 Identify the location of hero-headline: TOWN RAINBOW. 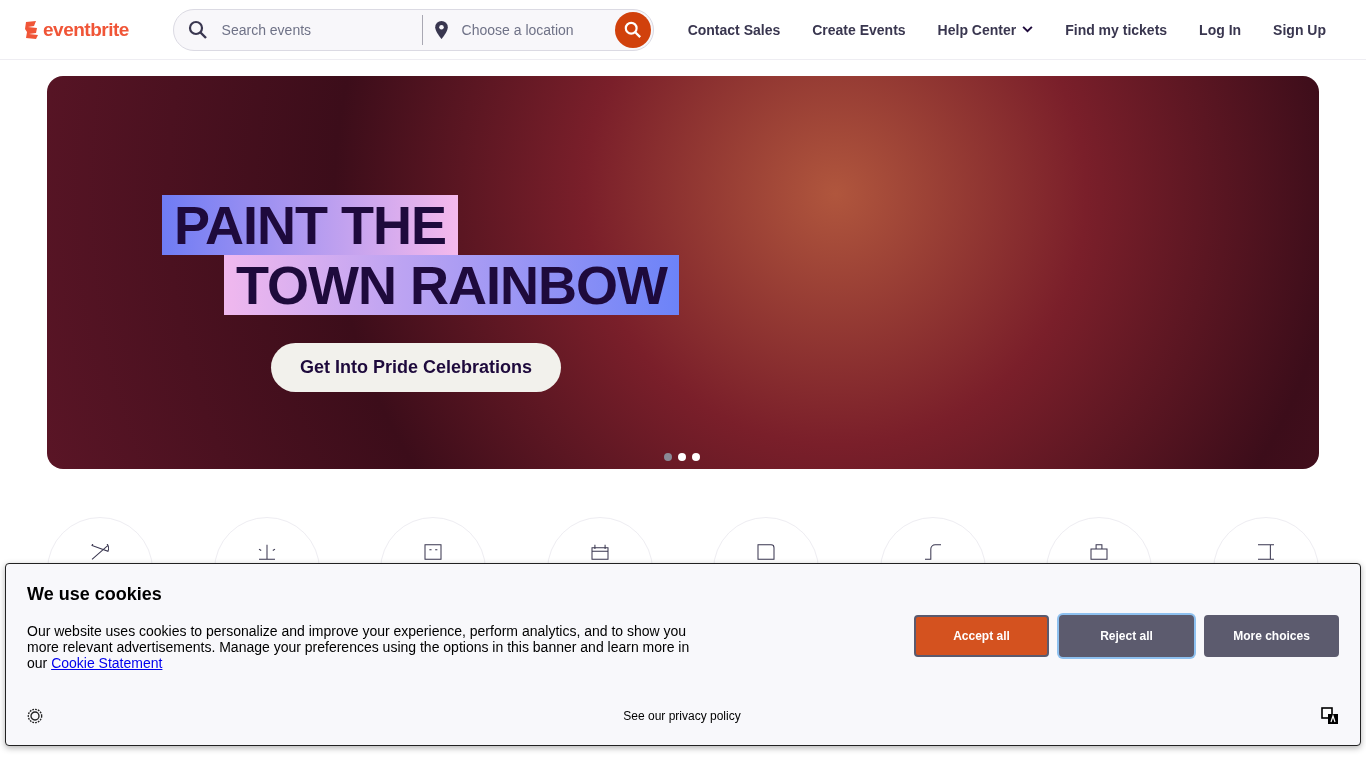
(451, 285).